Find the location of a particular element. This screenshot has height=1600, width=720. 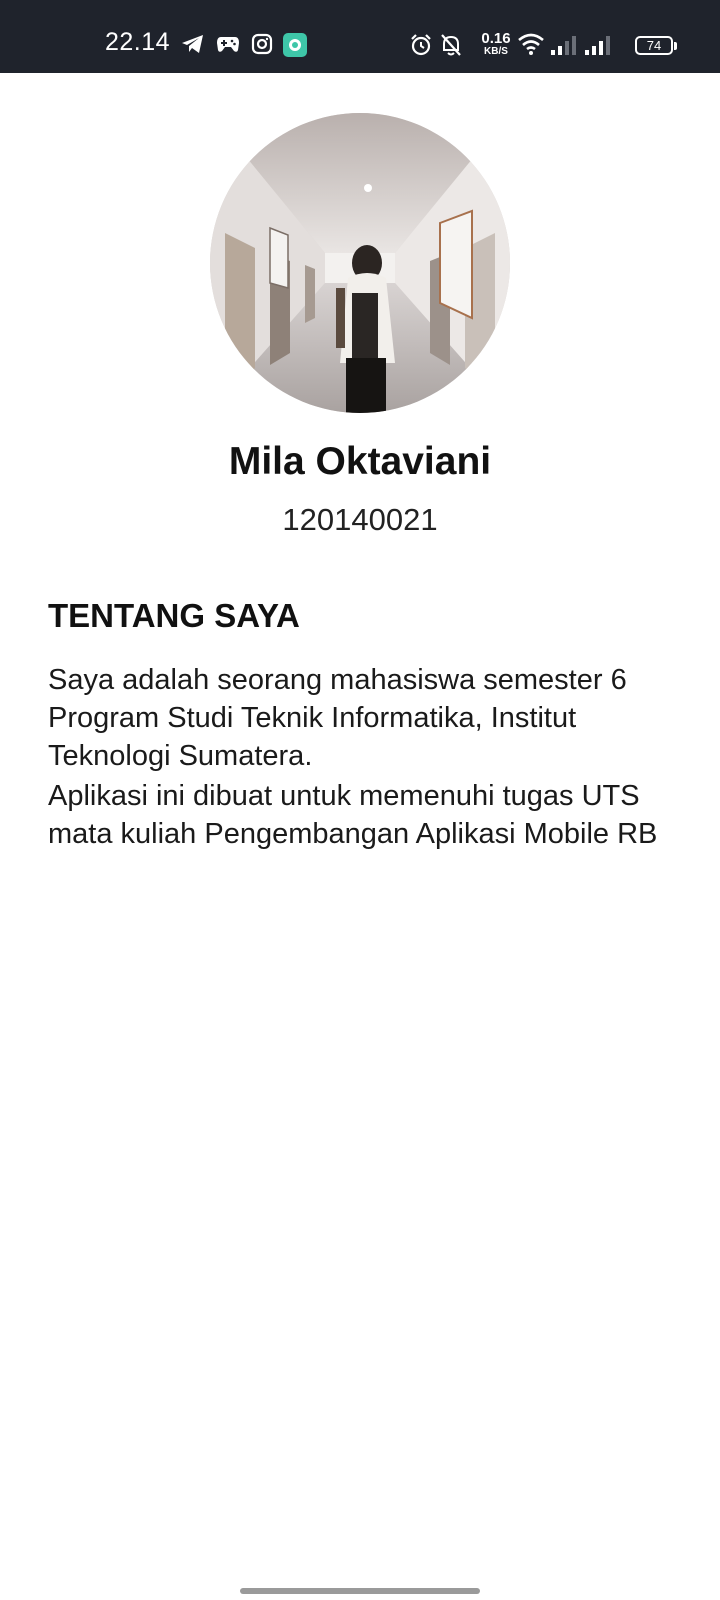

home-indicator is located at coordinates (360, 1591).